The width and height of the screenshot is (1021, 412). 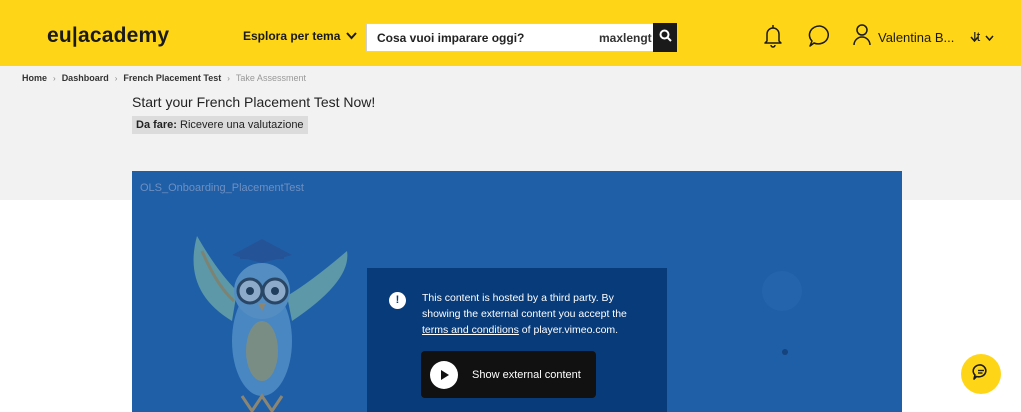 What do you see at coordinates (773, 36) in the screenshot?
I see `bell-icon` at bounding box center [773, 36].